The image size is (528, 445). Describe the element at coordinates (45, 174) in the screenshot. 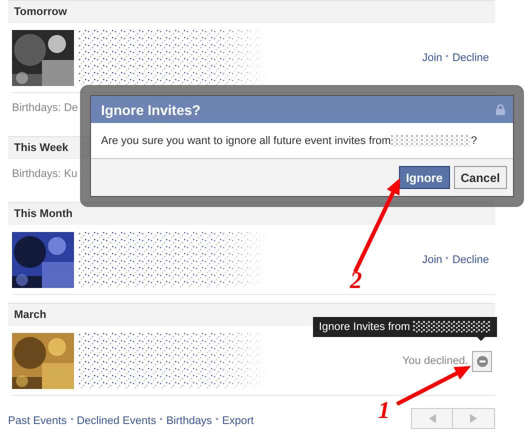

I see `birthdays-text: Birthdays: Ku` at that location.